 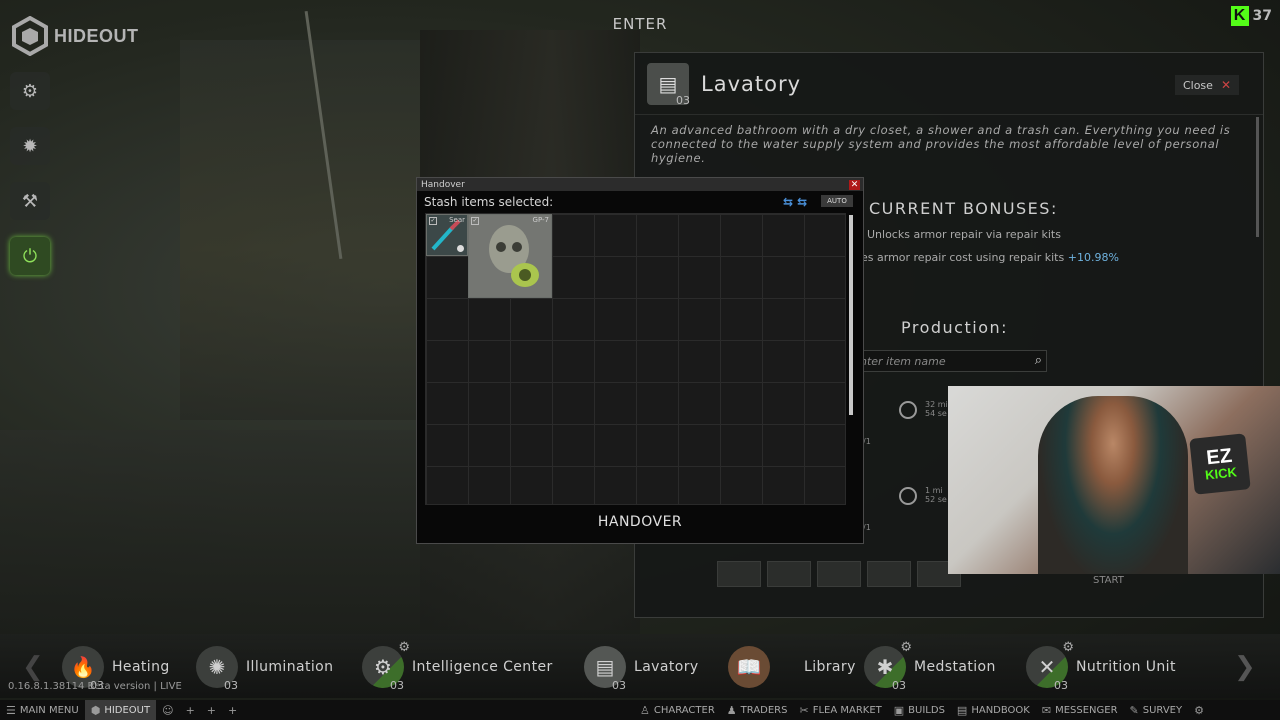 I want to click on ez-kick-sticker: EZ KICK, so click(x=1220, y=464).